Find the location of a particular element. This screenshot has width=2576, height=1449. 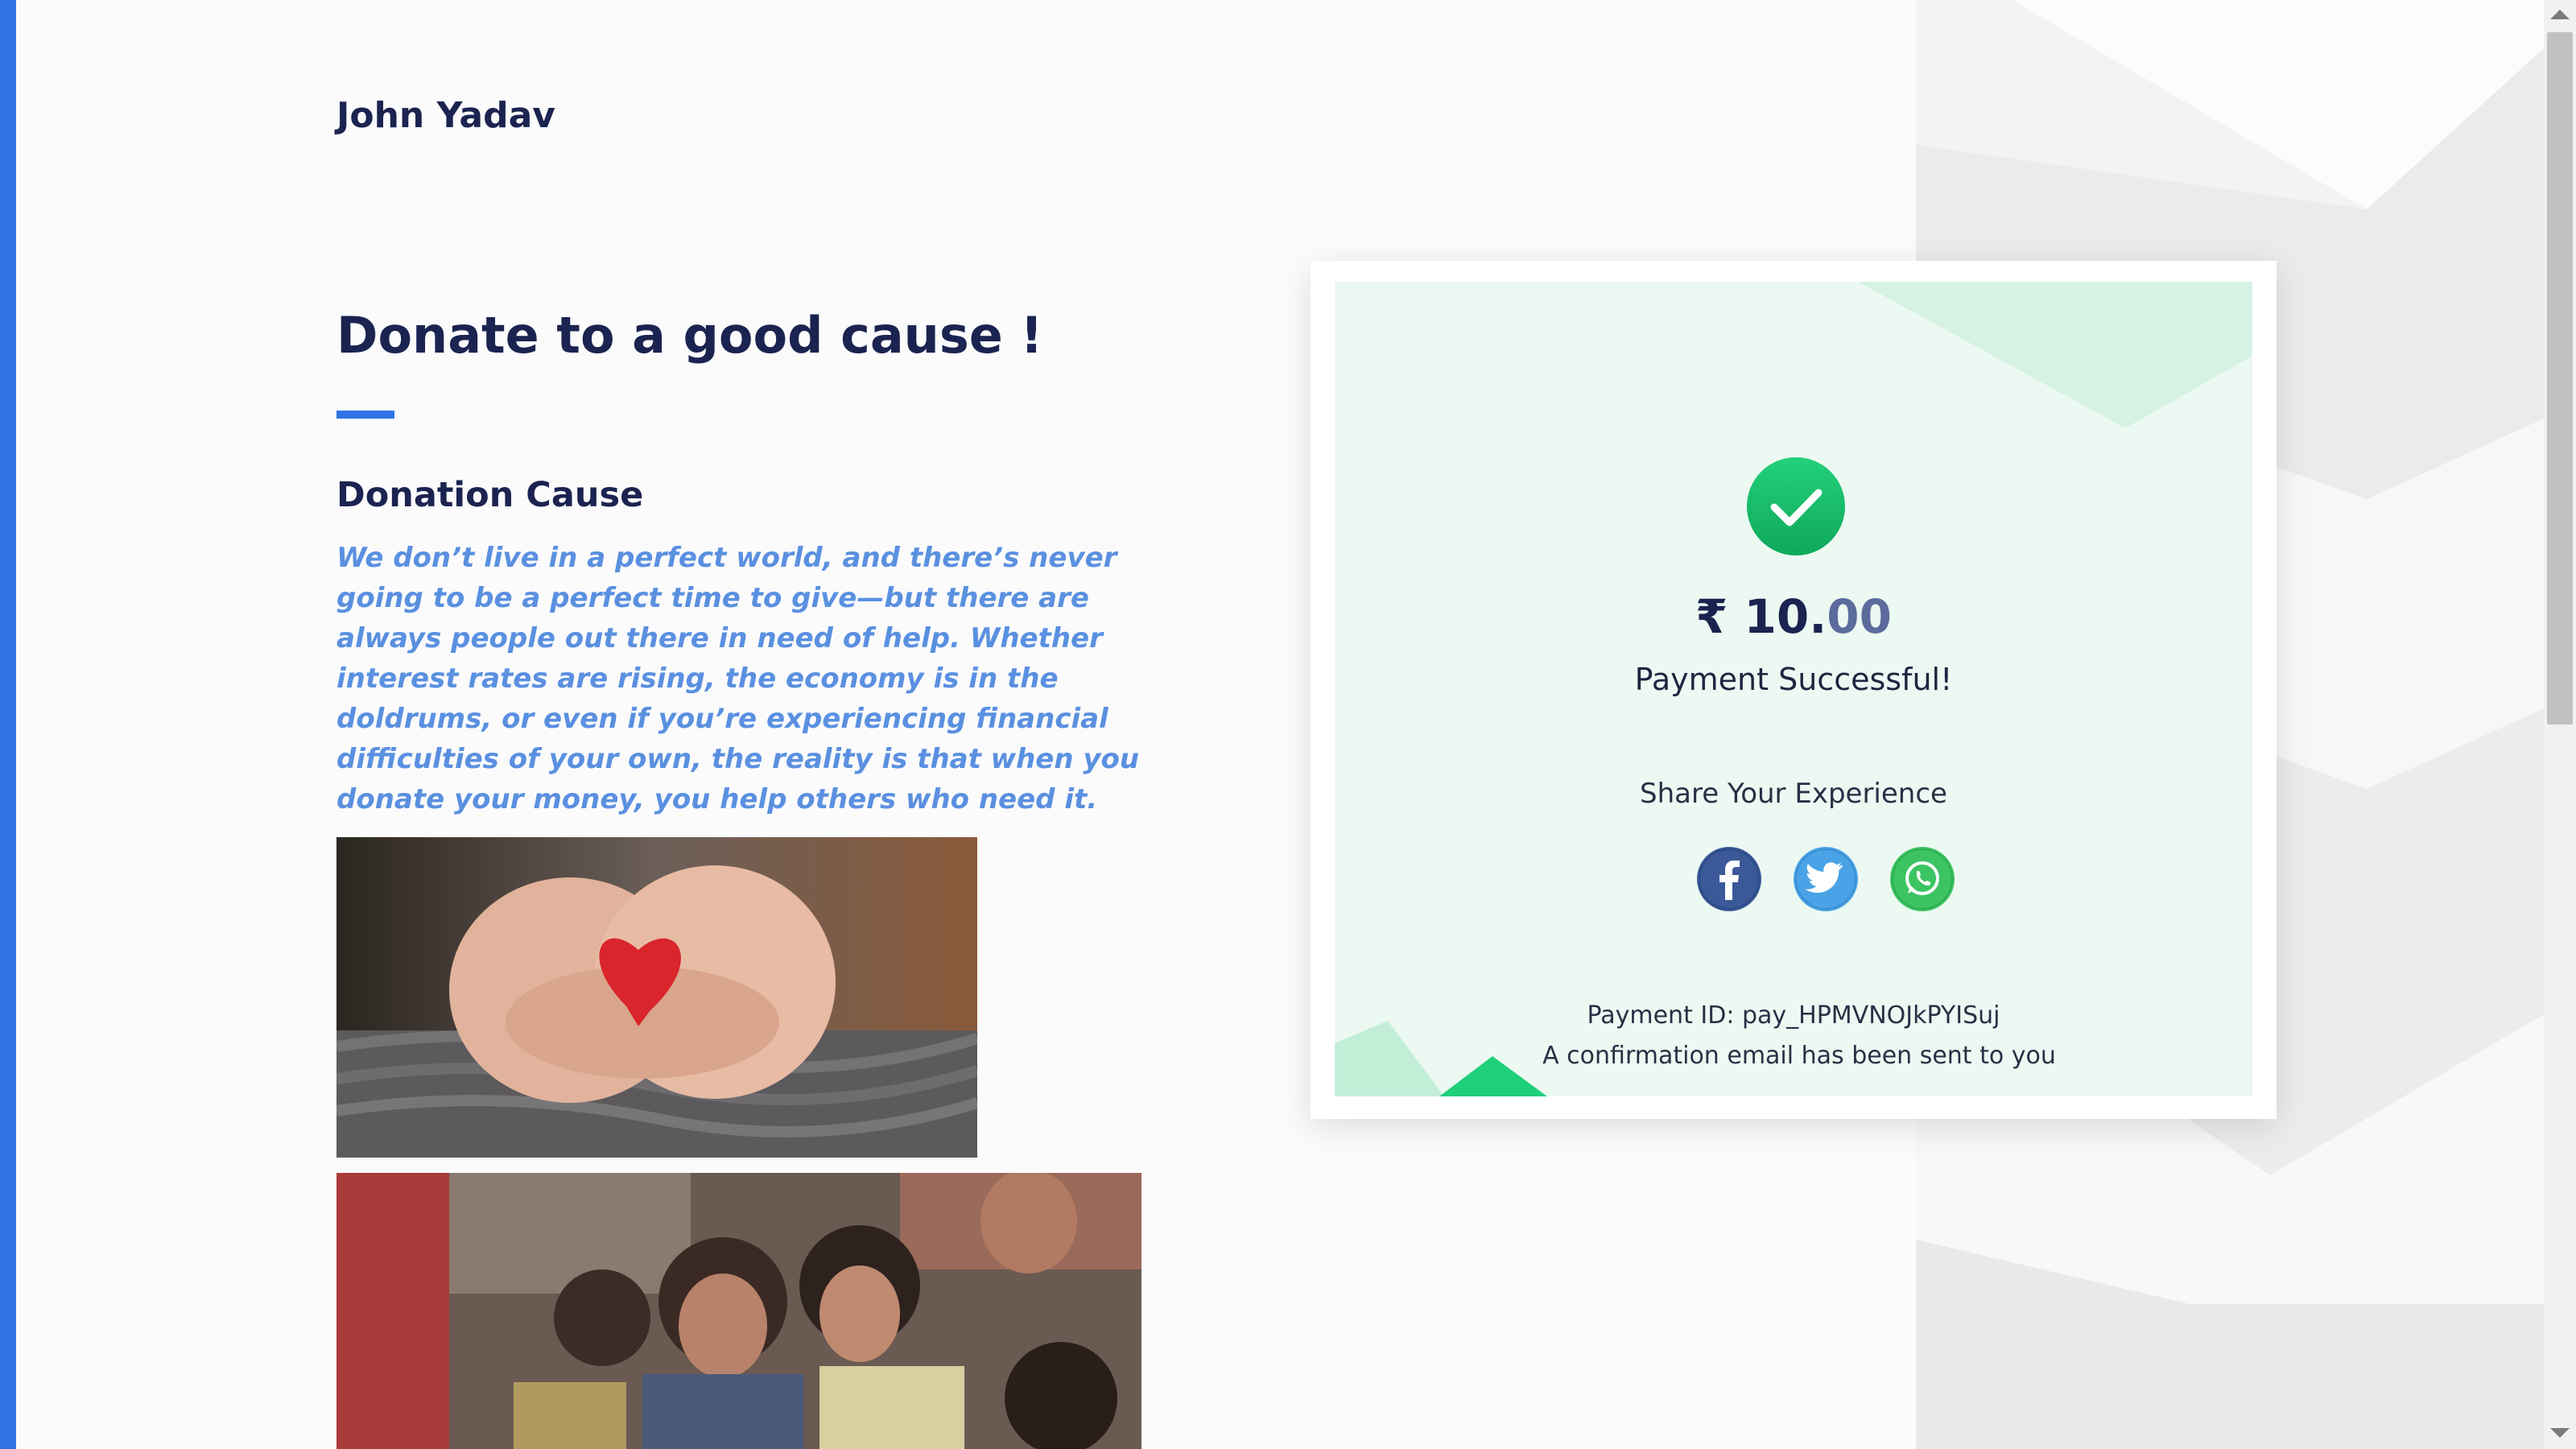

vertical-scrollbar is located at coordinates (2560, 724).